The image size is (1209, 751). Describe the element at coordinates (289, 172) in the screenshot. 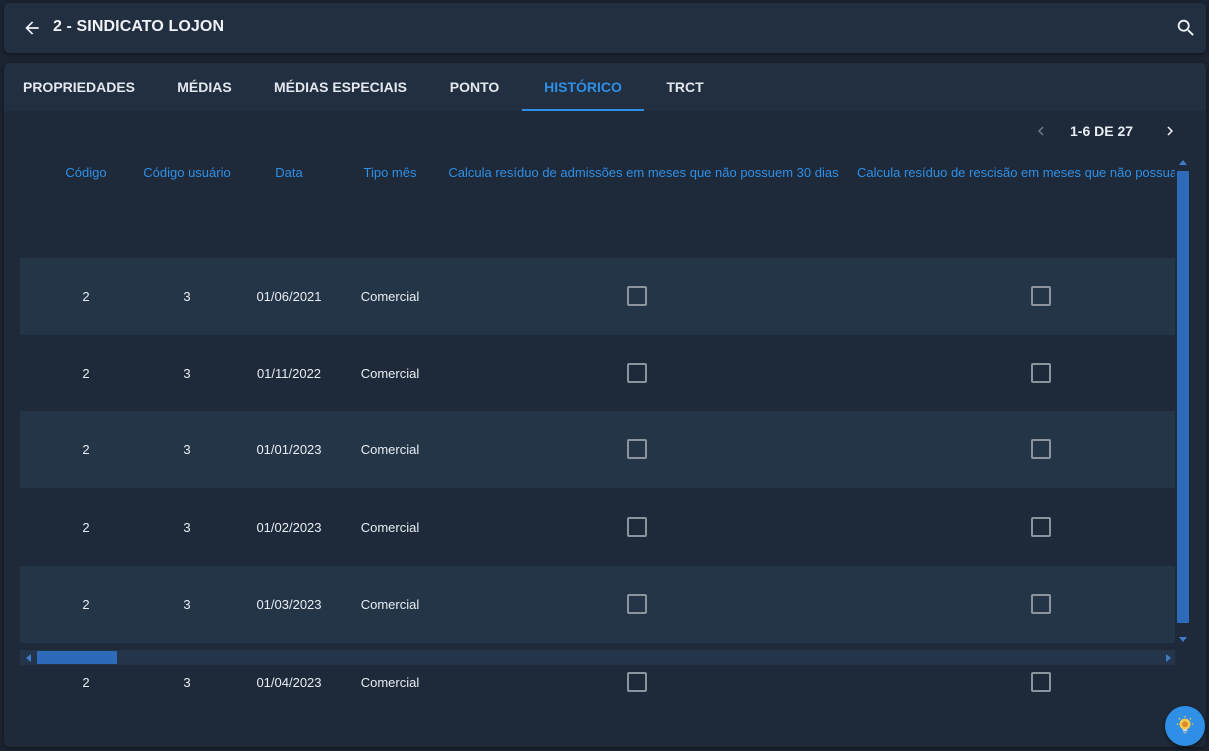

I see `column-header-data: Data` at that location.